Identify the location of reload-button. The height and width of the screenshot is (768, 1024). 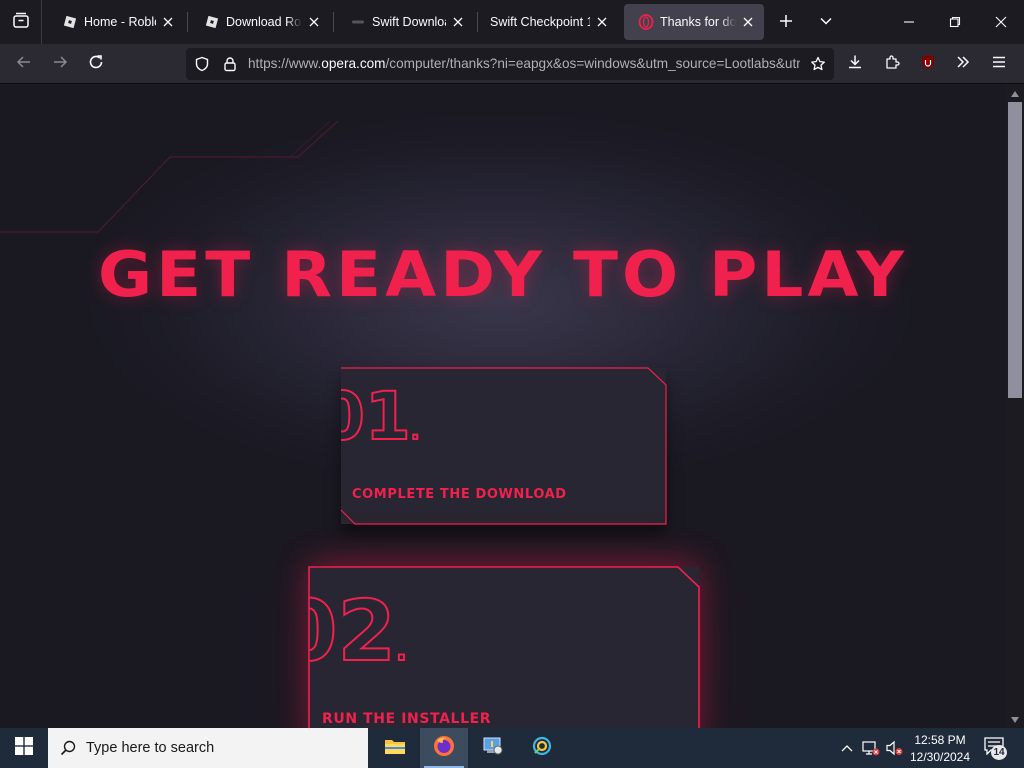
(96, 64).